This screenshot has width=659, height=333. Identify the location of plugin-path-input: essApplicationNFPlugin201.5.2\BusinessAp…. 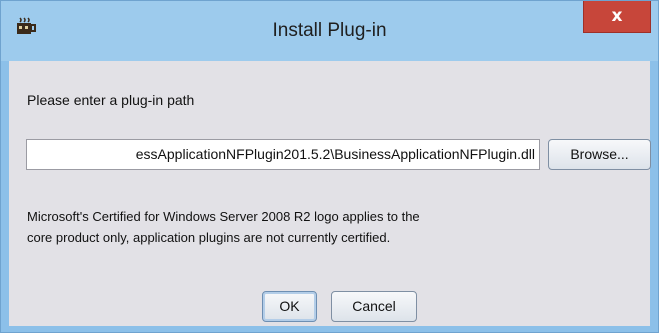
(283, 154).